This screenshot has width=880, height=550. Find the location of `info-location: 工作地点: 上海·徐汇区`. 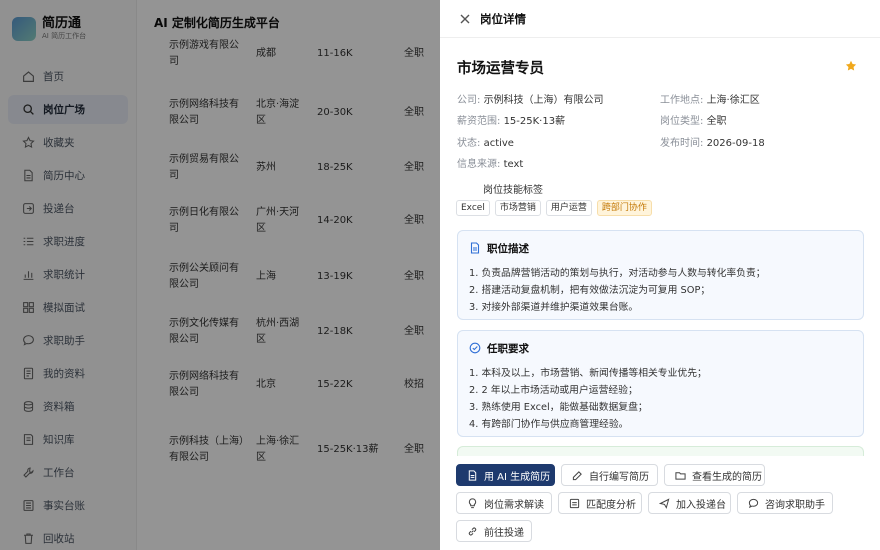

info-location: 工作地点: 上海·徐汇区 is located at coordinates (710, 98).